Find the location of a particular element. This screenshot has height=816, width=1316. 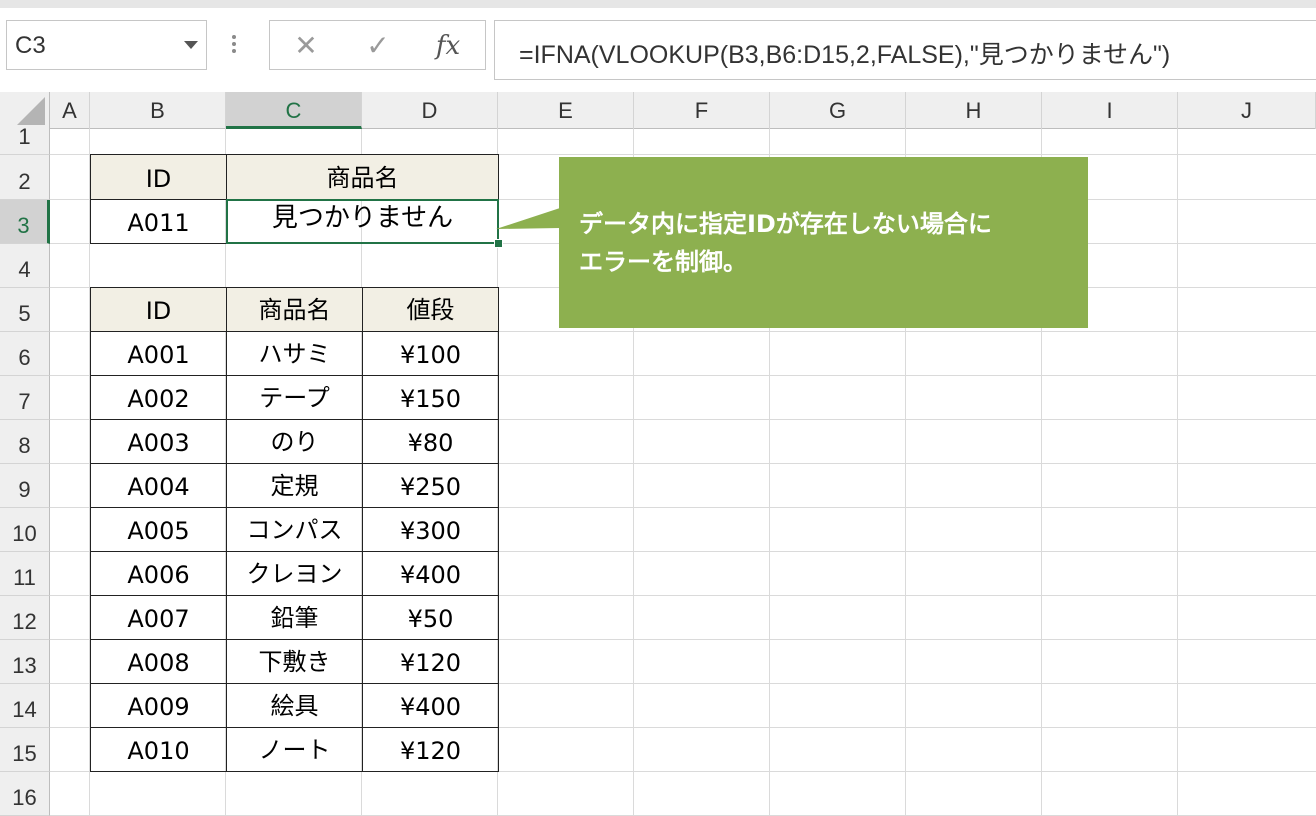

row-number: 9 is located at coordinates (24, 489).